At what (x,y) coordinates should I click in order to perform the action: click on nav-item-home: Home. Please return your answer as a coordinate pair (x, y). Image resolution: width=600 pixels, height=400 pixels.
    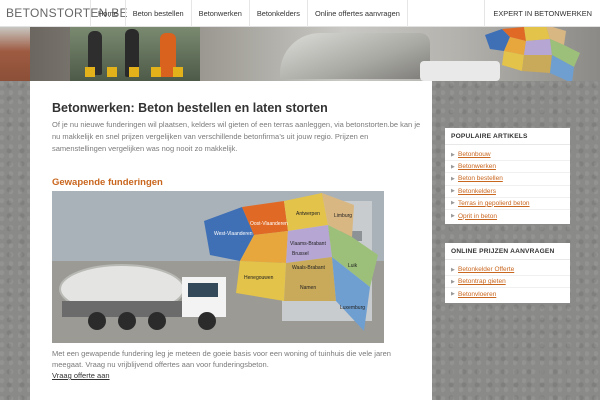
    Looking at the image, I should click on (107, 13).